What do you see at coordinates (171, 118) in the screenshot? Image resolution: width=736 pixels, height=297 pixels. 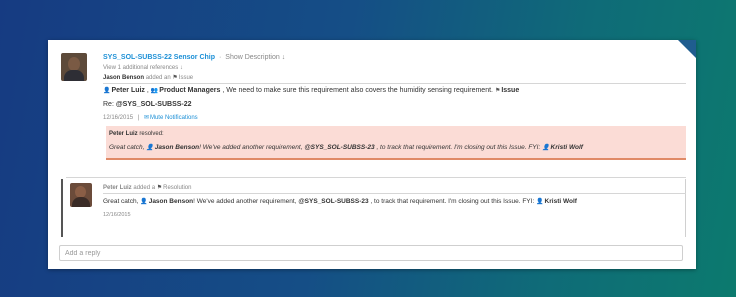 I see `mute-notifications-button: ✉Mute Notifications` at bounding box center [171, 118].